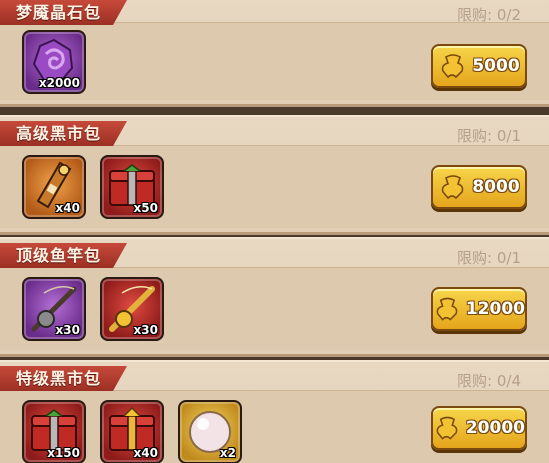 This screenshot has height=463, width=549. I want to click on purchase-limit: 限购: 0/2, so click(489, 15).